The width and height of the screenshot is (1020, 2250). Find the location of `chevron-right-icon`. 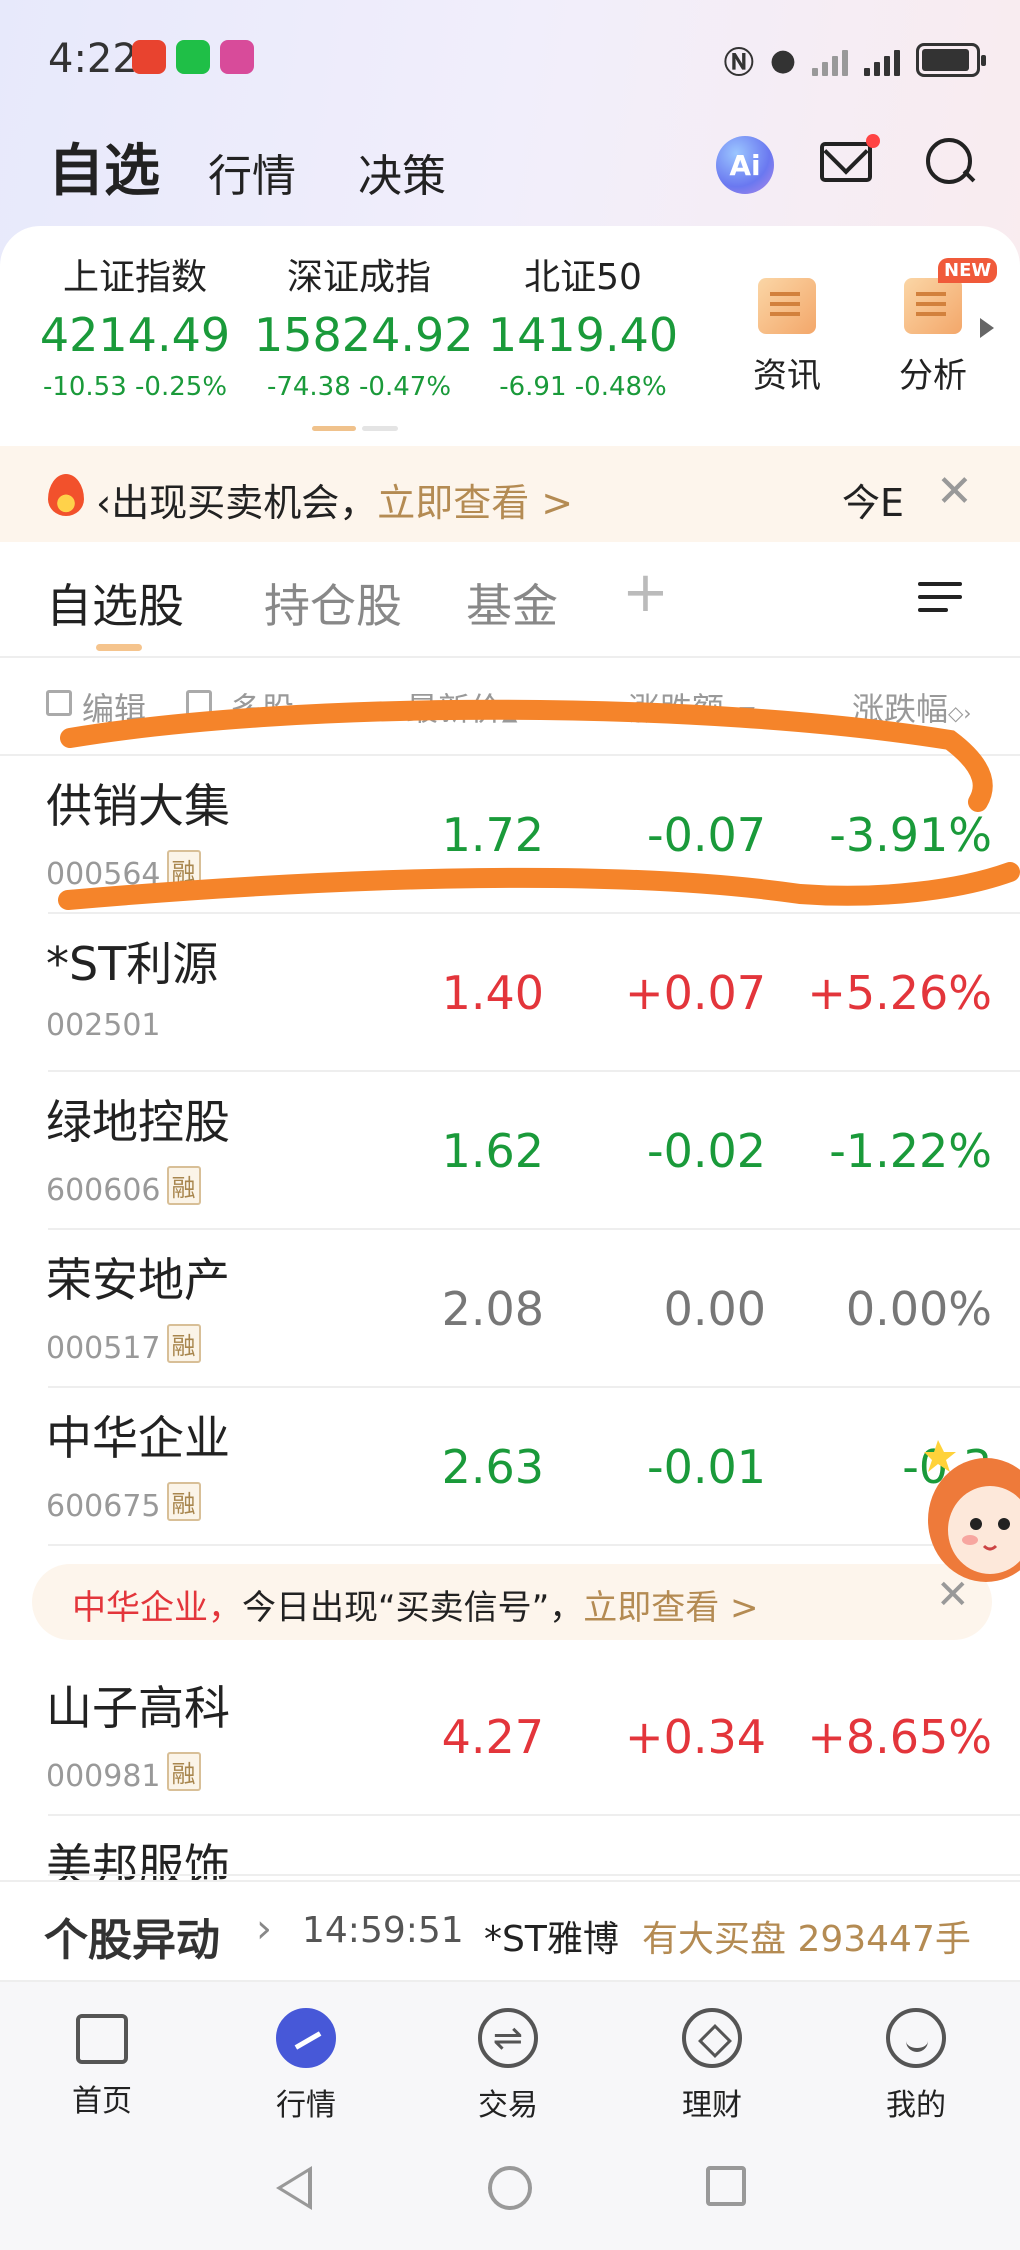

chevron-right-icon is located at coordinates (987, 328).